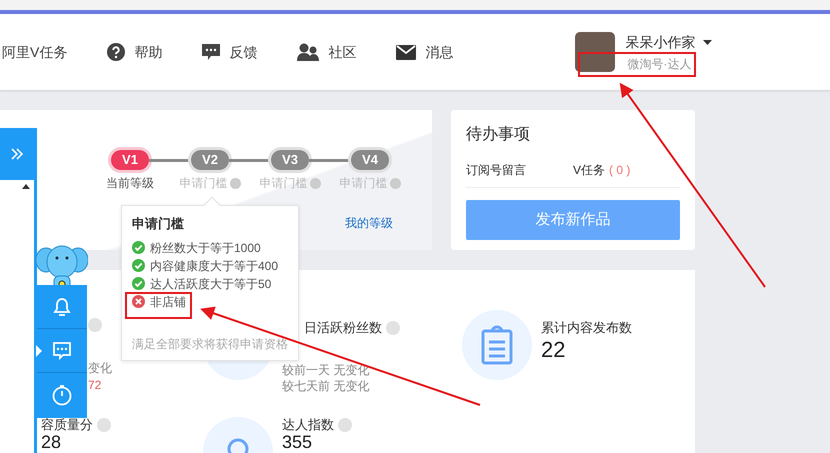 The height and width of the screenshot is (453, 830). What do you see at coordinates (308, 425) in the screenshot?
I see `stat-label: 达人指数` at bounding box center [308, 425].